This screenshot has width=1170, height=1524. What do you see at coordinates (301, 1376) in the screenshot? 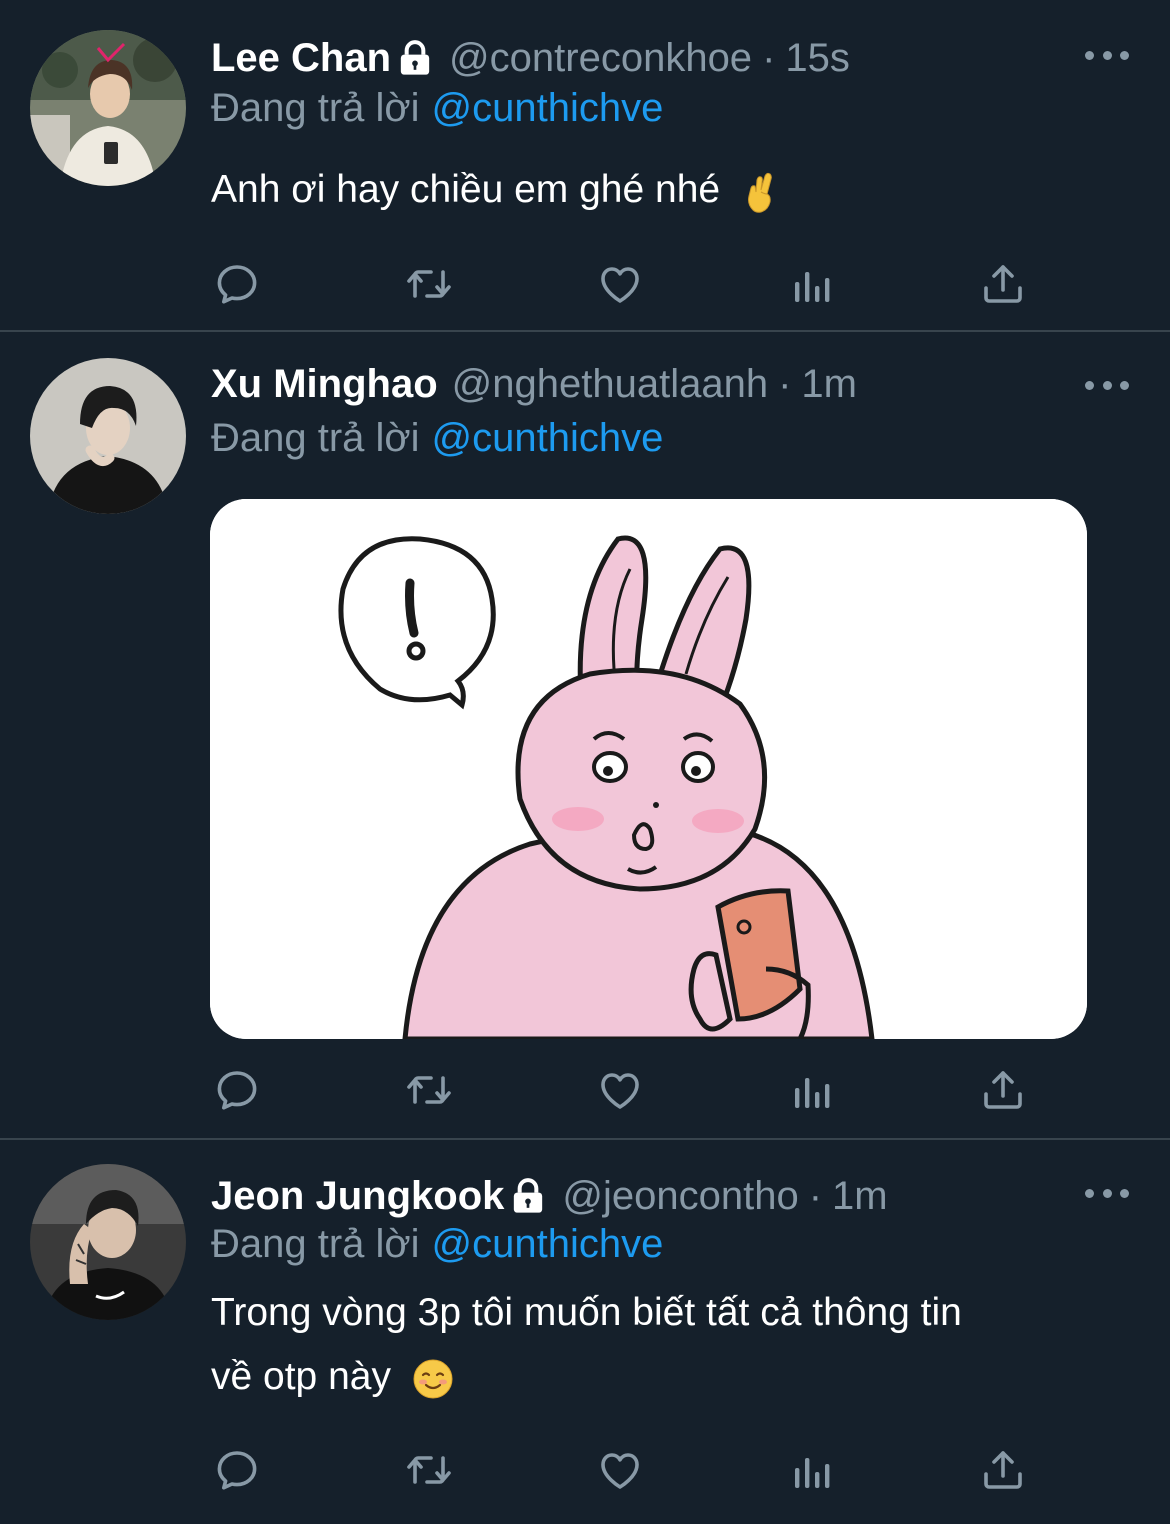
I see `tweet-text-line-2-content: về otp này` at bounding box center [301, 1376].